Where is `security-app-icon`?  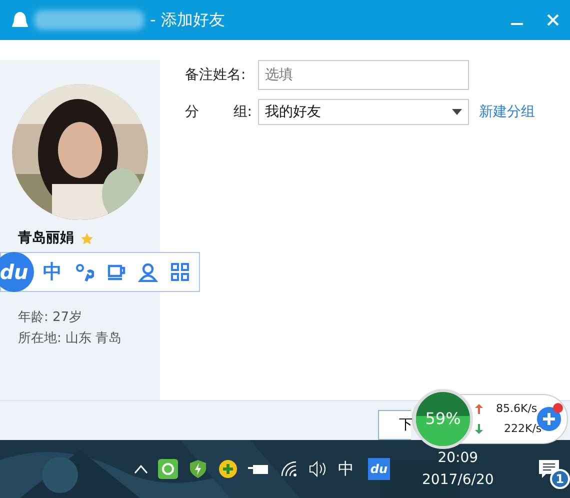
security-app-icon is located at coordinates (168, 469).